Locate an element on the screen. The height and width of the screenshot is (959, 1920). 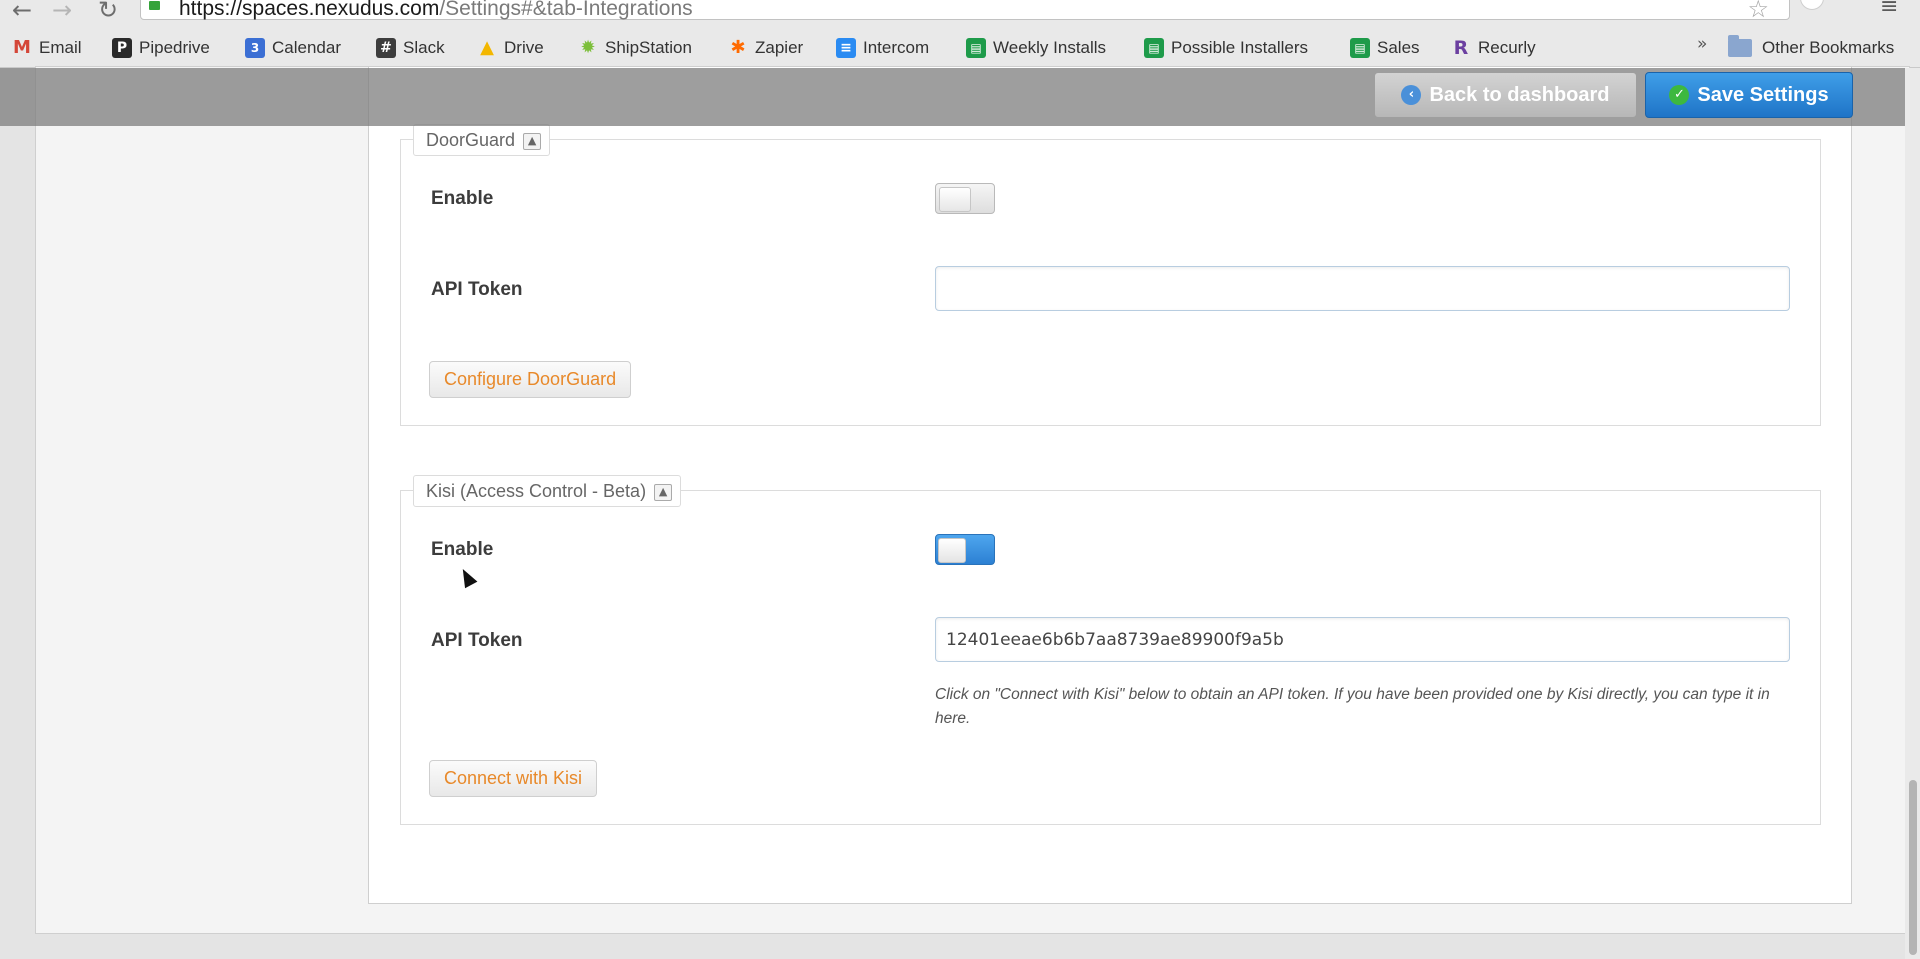
bookmark-email: M Email is located at coordinates (47, 48).